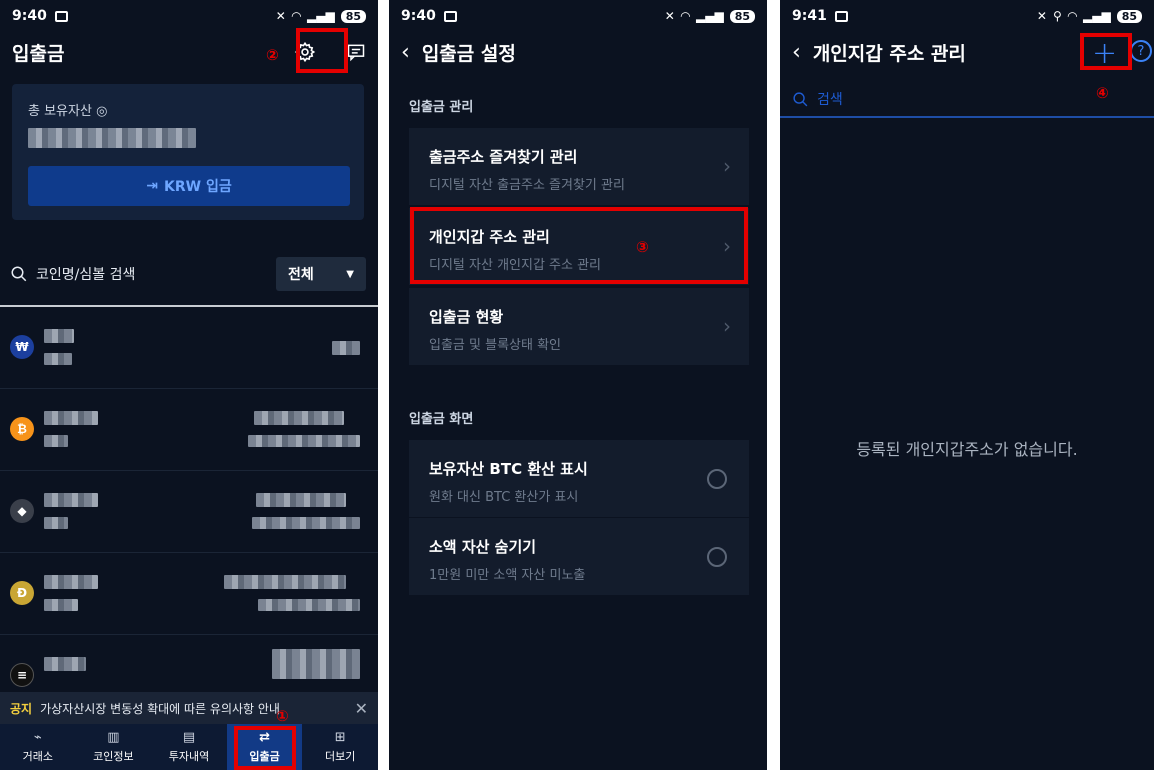 The image size is (1154, 770). Describe the element at coordinates (189, 737) in the screenshot. I see `document-icon: ▤` at that location.